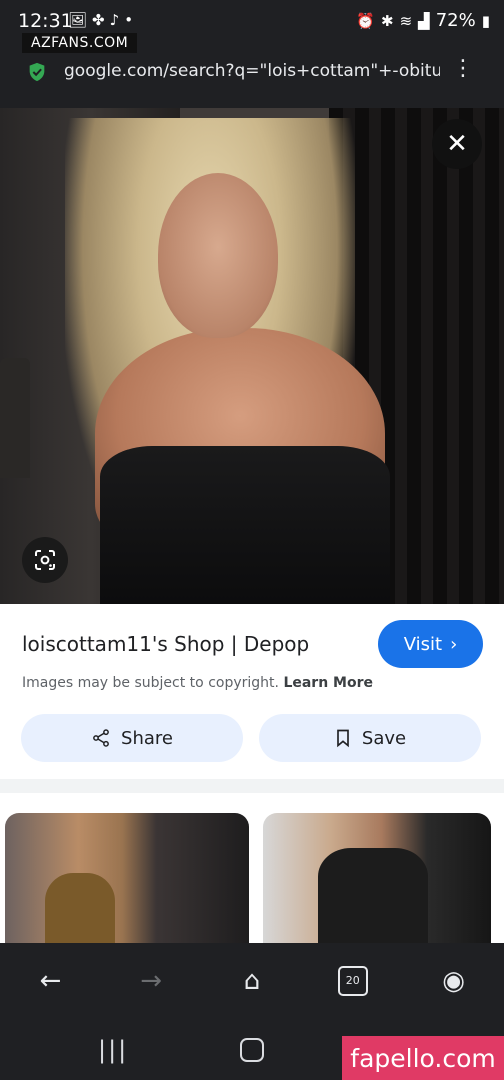 This screenshot has width=504, height=1080. Describe the element at coordinates (147, 738) in the screenshot. I see `share-label: Share` at that location.